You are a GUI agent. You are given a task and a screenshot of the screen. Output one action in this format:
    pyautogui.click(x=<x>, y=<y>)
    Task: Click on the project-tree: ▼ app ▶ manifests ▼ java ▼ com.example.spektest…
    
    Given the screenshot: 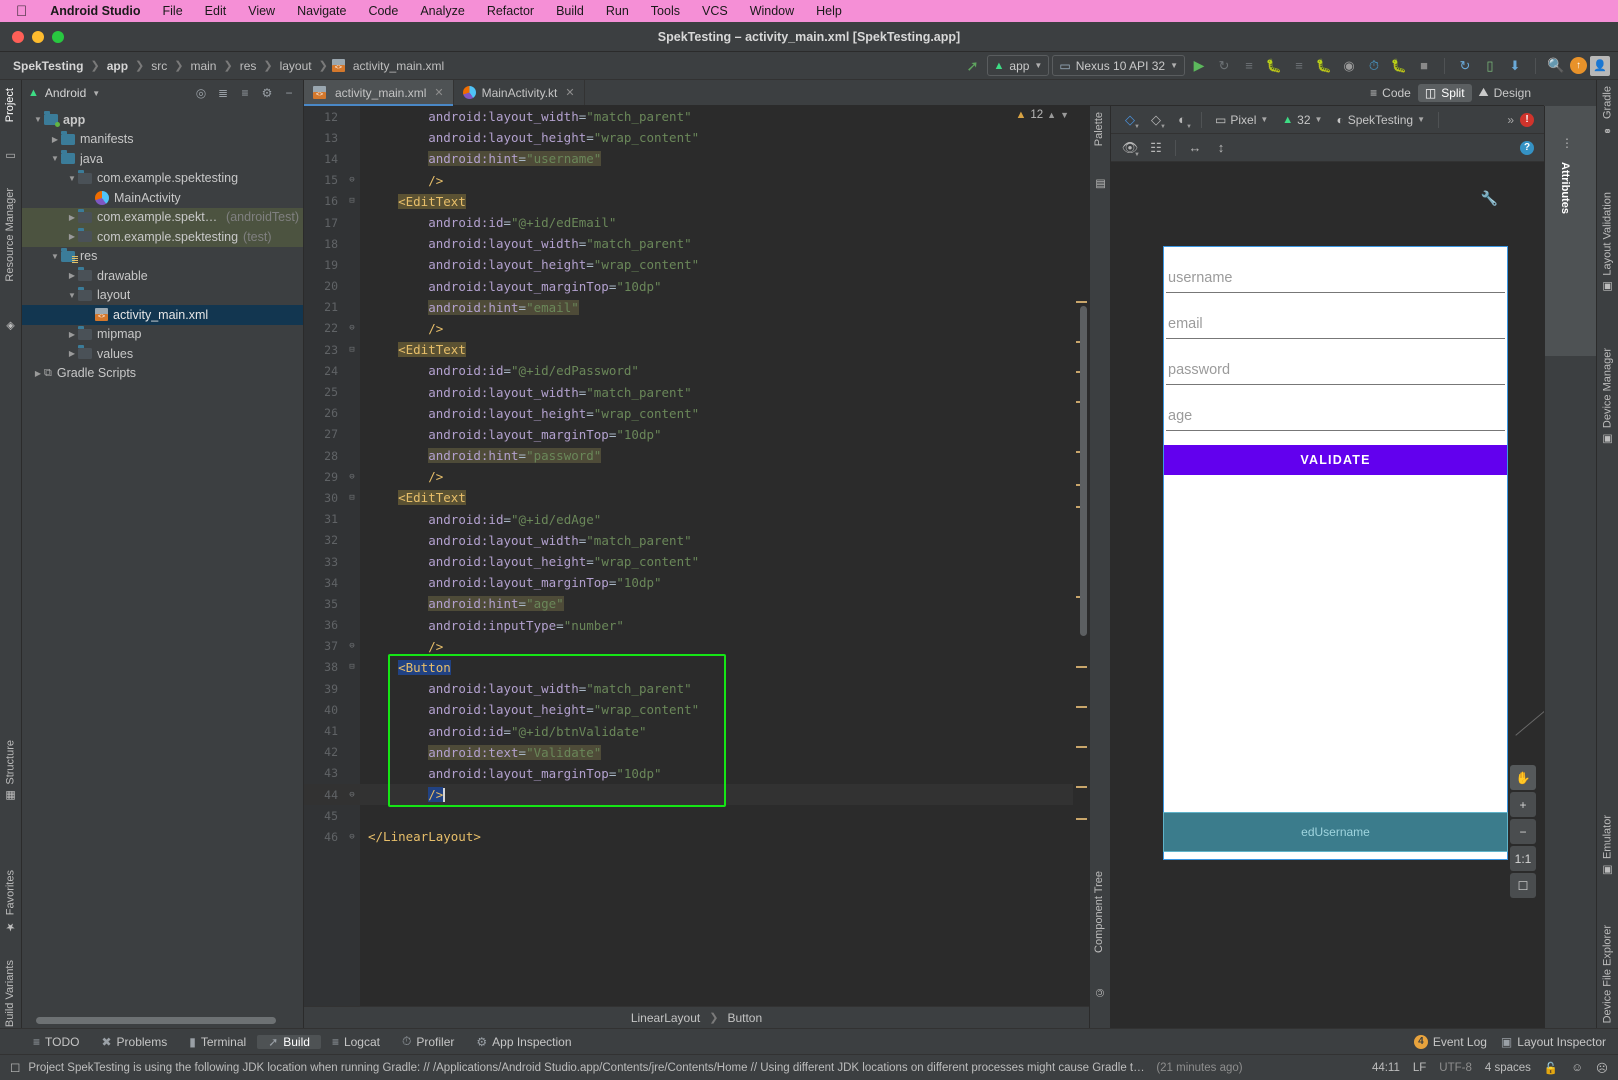 What is the action you would take?
    pyautogui.click(x=162, y=244)
    